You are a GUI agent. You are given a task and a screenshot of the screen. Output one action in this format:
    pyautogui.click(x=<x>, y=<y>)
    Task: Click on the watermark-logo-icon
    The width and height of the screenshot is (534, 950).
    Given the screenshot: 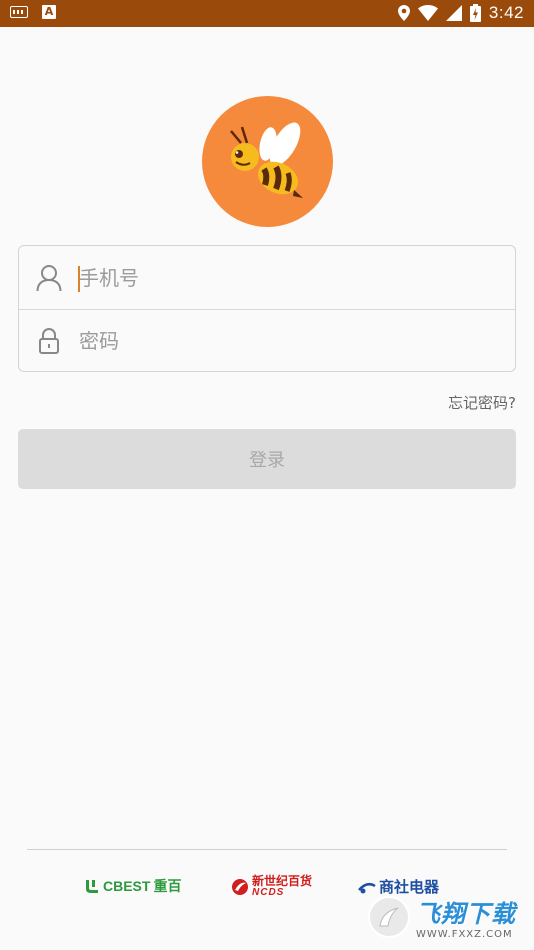 What is the action you would take?
    pyautogui.click(x=389, y=917)
    